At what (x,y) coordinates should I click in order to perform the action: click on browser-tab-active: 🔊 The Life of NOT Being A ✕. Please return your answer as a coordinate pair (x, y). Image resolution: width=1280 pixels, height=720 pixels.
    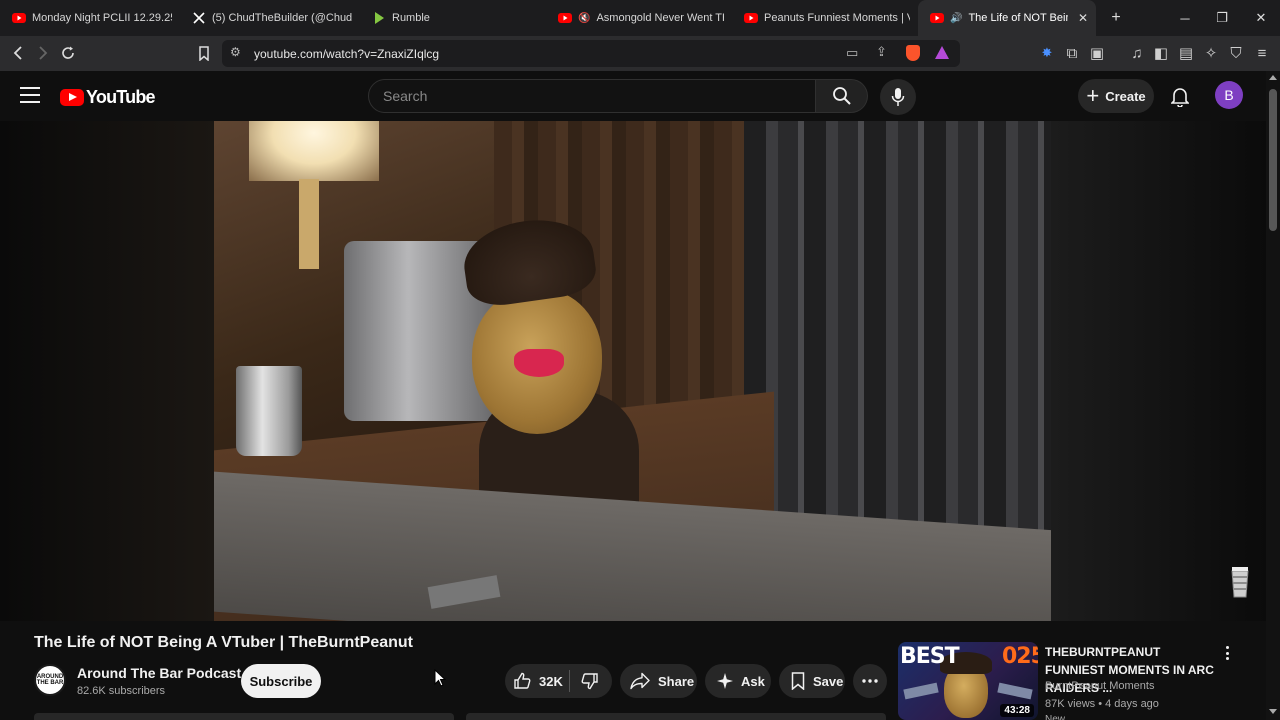
    Looking at the image, I should click on (1007, 18).